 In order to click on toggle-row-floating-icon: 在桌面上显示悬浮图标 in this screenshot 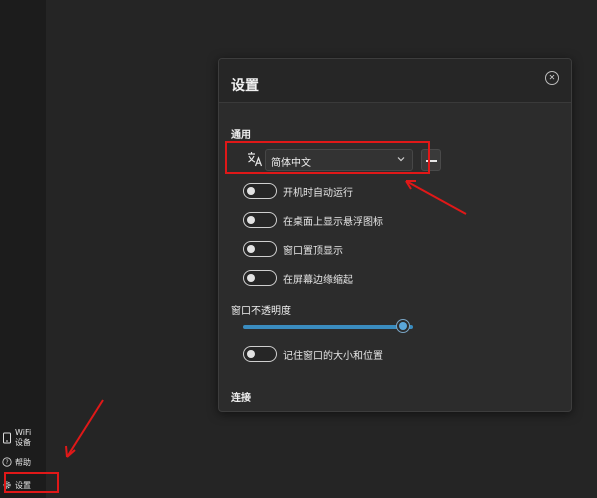, I will do `click(313, 220)`.